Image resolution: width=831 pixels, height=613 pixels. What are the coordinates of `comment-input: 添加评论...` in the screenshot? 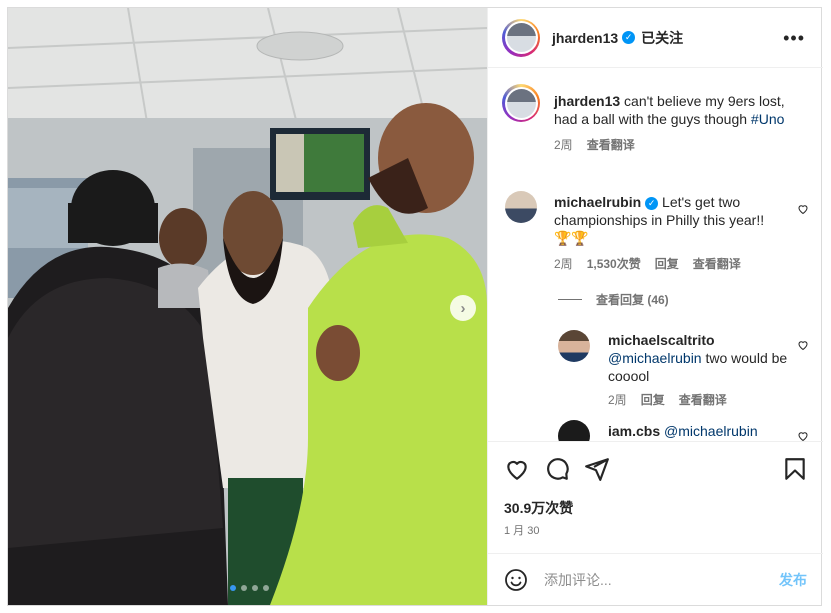 It's located at (578, 580).